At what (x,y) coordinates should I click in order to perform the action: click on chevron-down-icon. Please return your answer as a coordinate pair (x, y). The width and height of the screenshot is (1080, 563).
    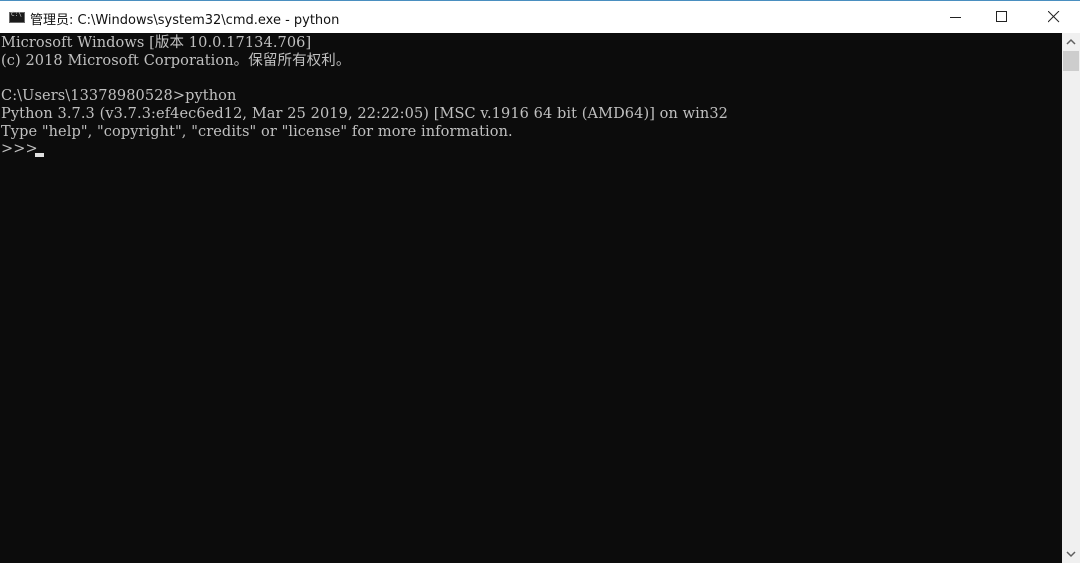
    Looking at the image, I should click on (1071, 554).